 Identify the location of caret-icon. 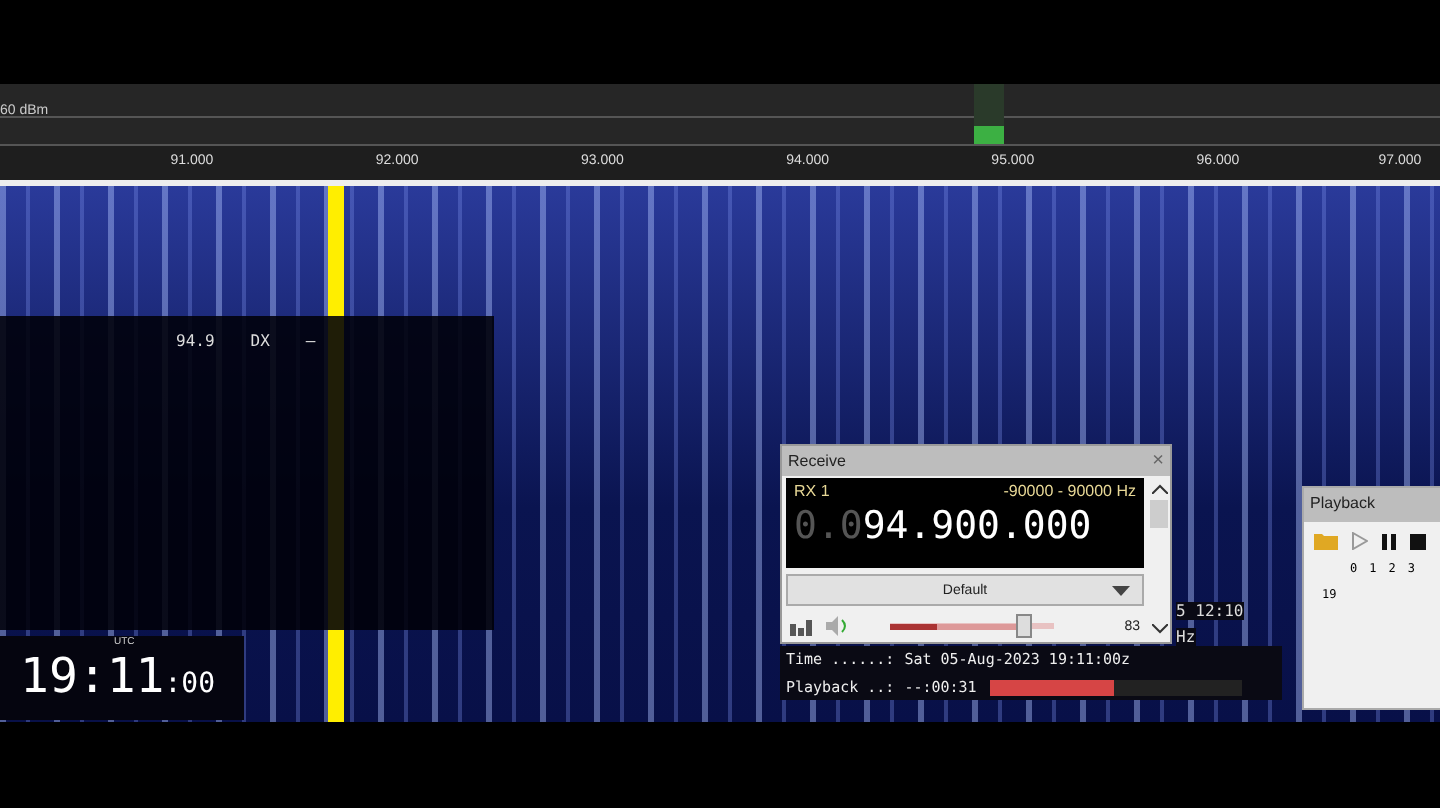
(1121, 591).